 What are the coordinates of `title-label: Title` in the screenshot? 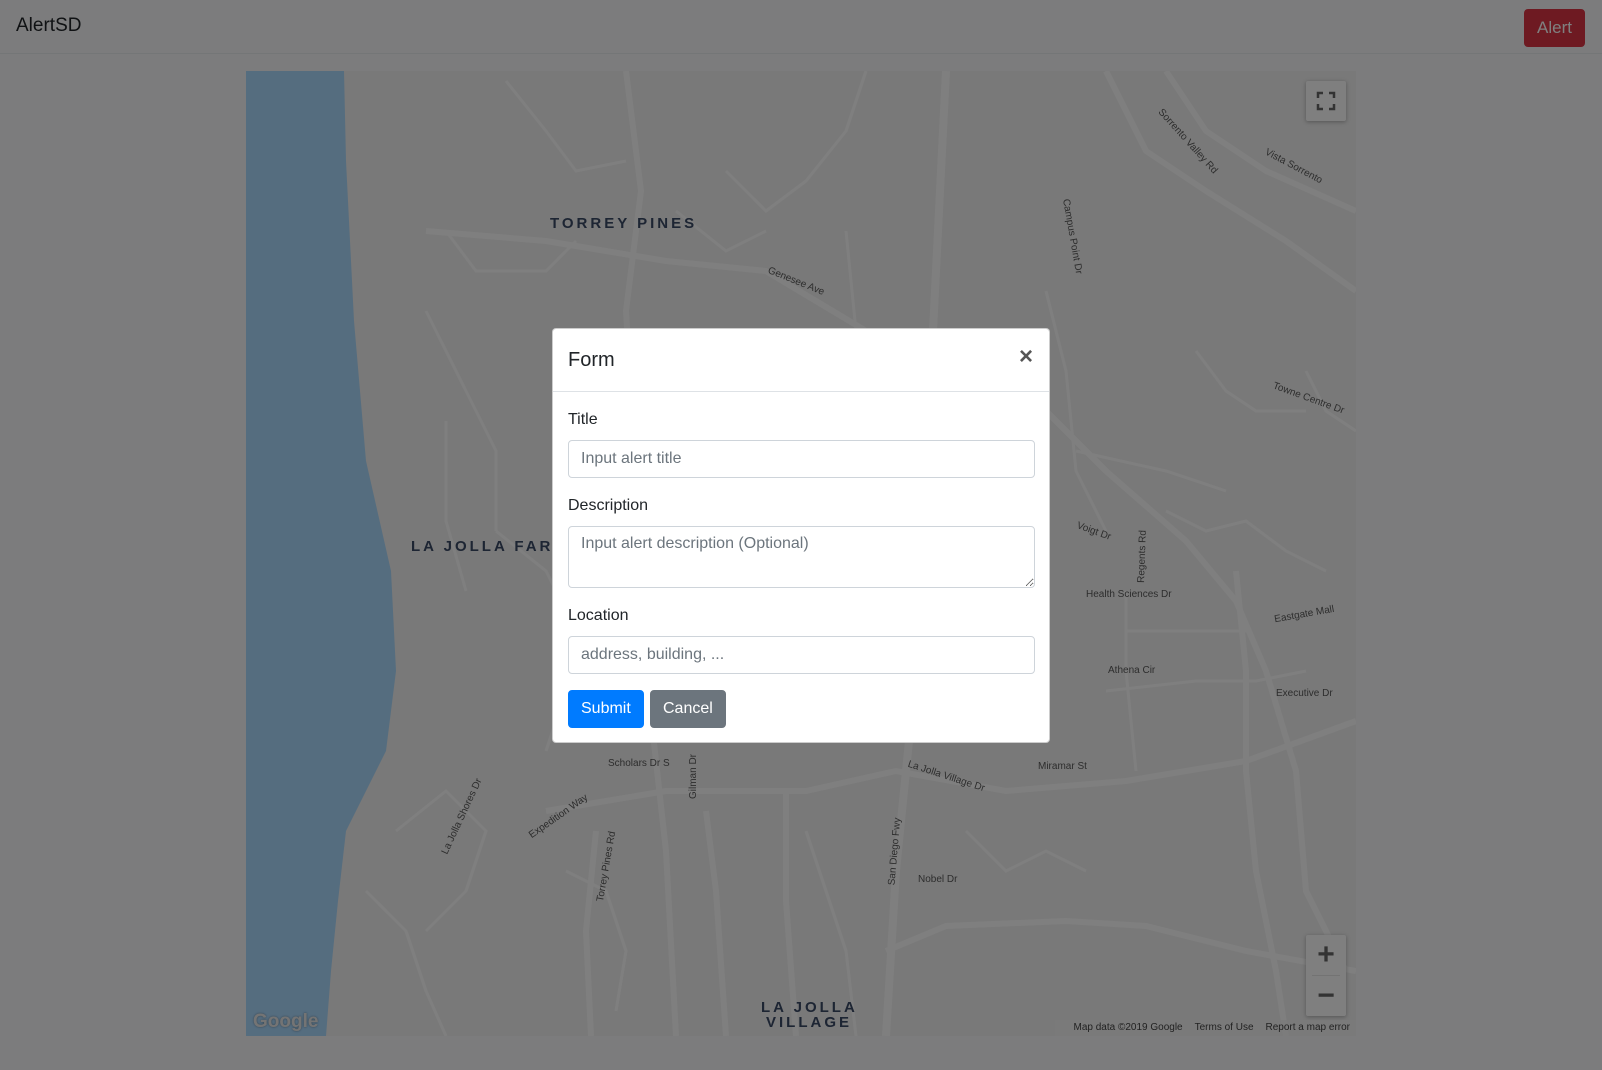 It's located at (583, 419).